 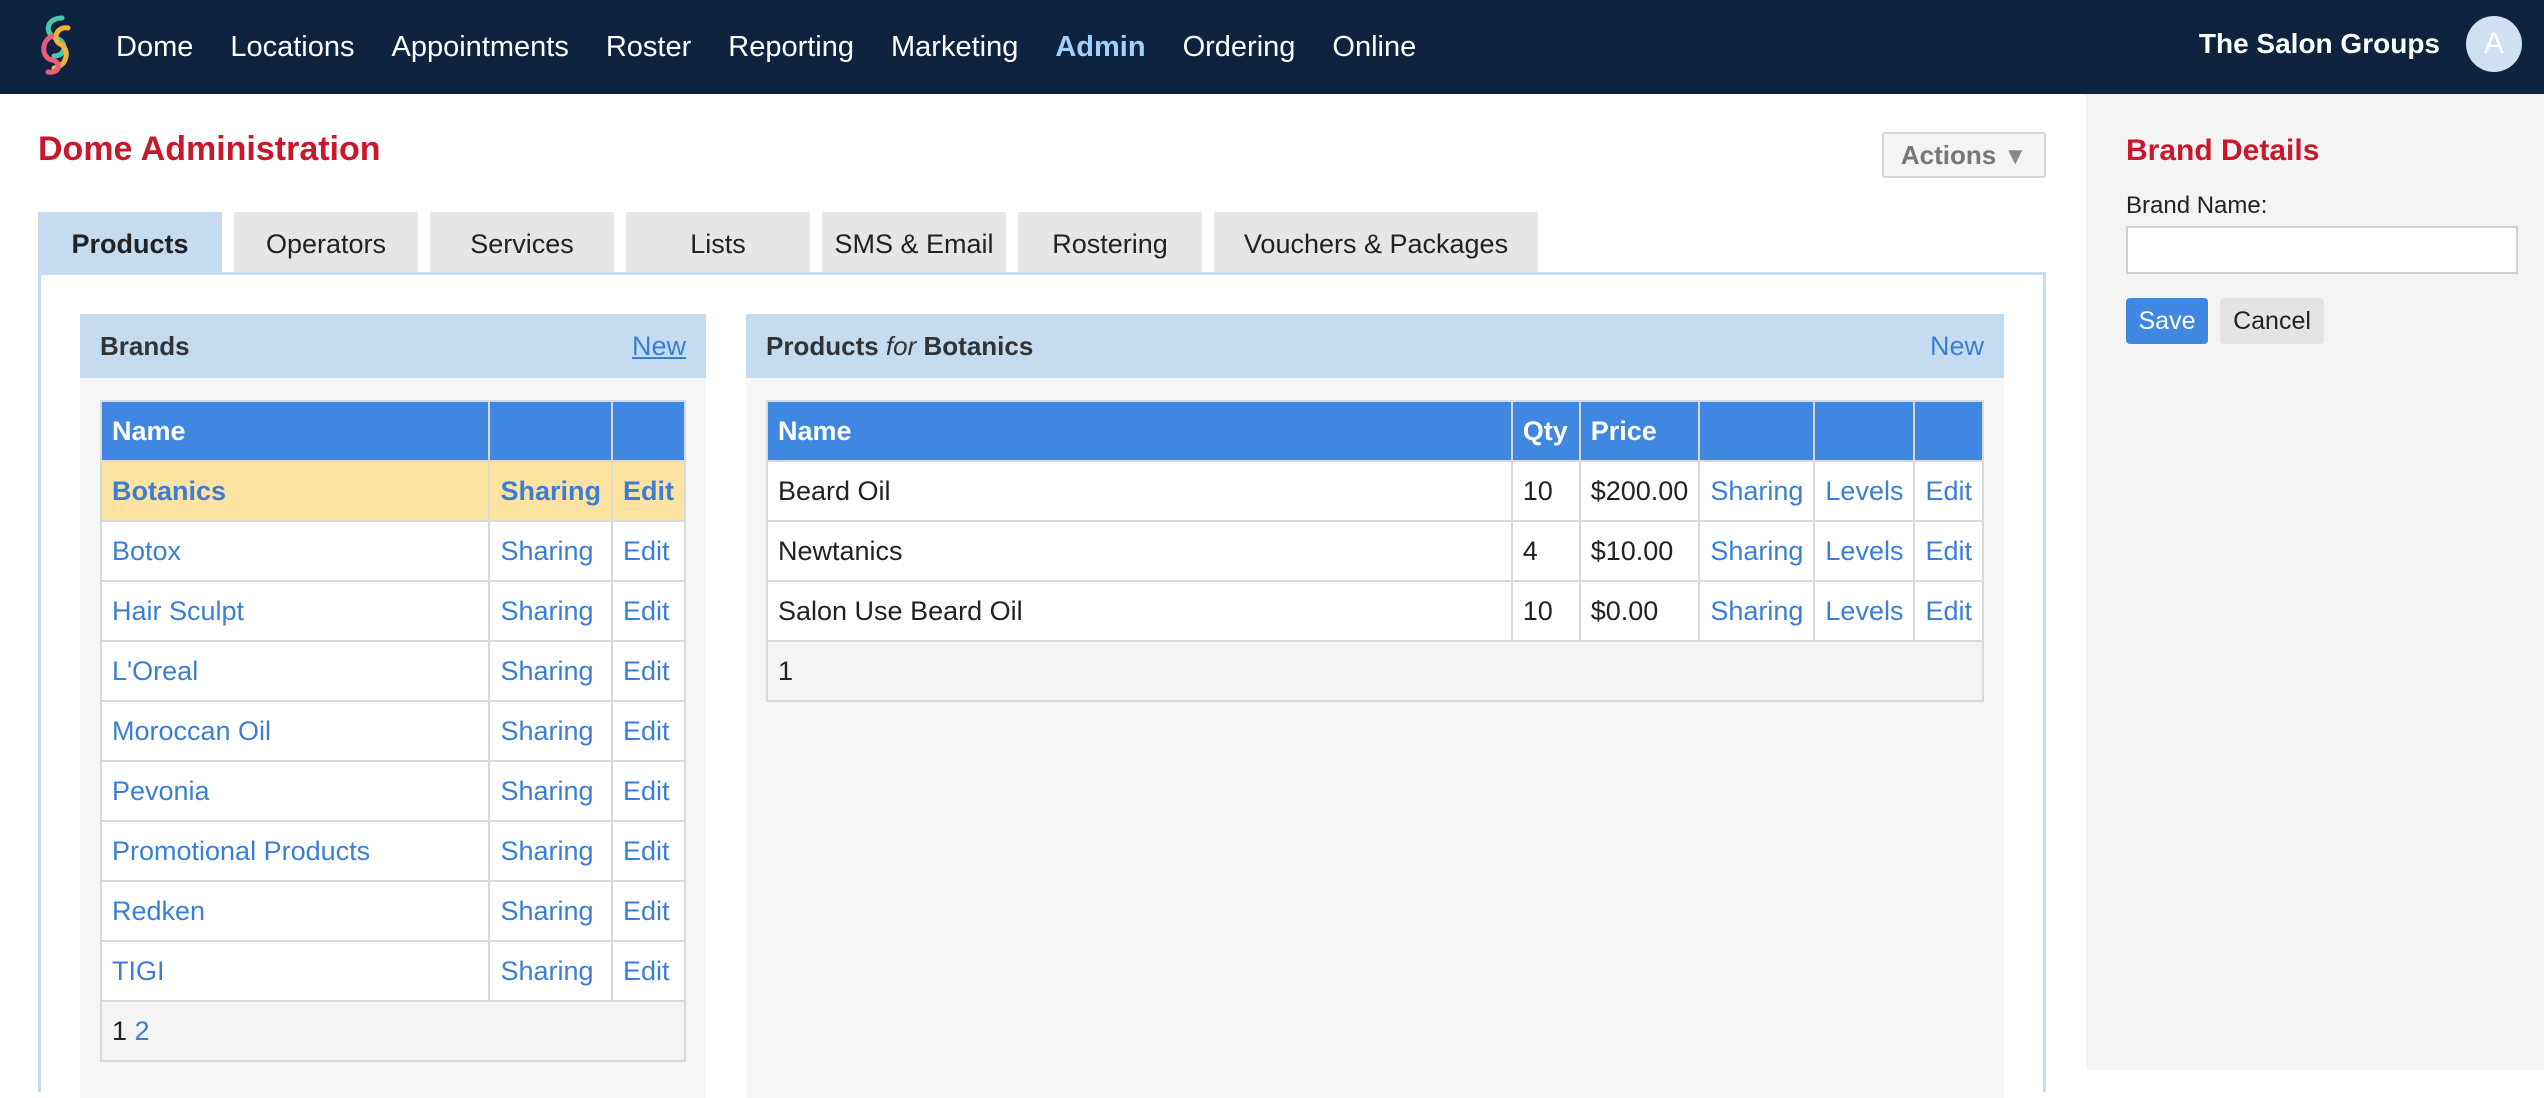 What do you see at coordinates (791, 47) in the screenshot?
I see `nav-item-reporting: Reporting` at bounding box center [791, 47].